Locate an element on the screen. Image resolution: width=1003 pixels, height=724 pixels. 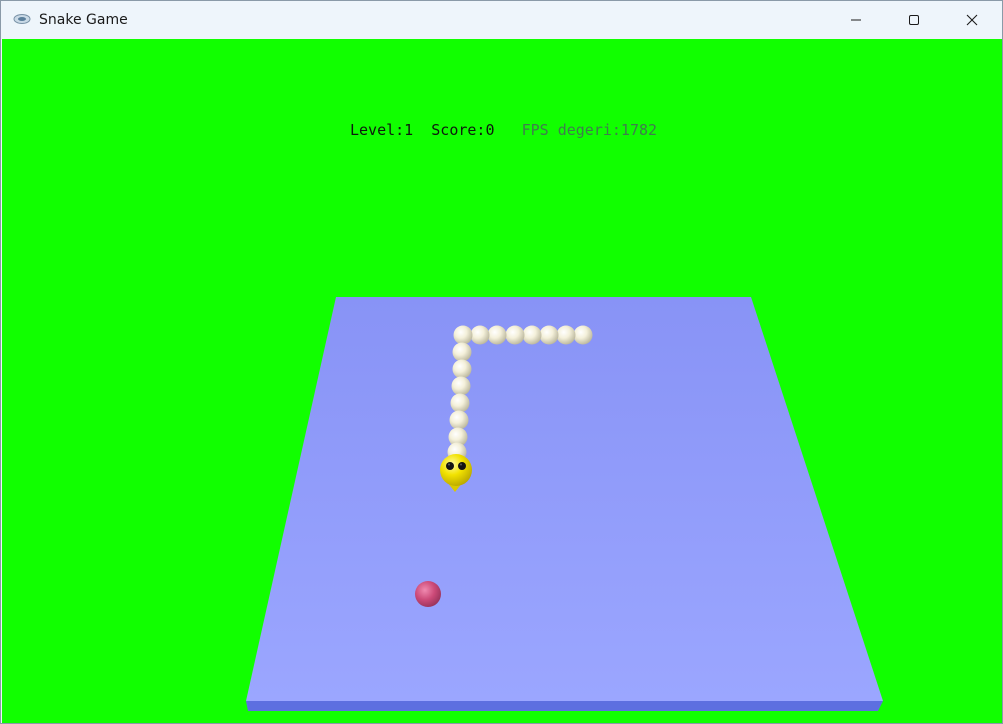
minimize-icon is located at coordinates (856, 20).